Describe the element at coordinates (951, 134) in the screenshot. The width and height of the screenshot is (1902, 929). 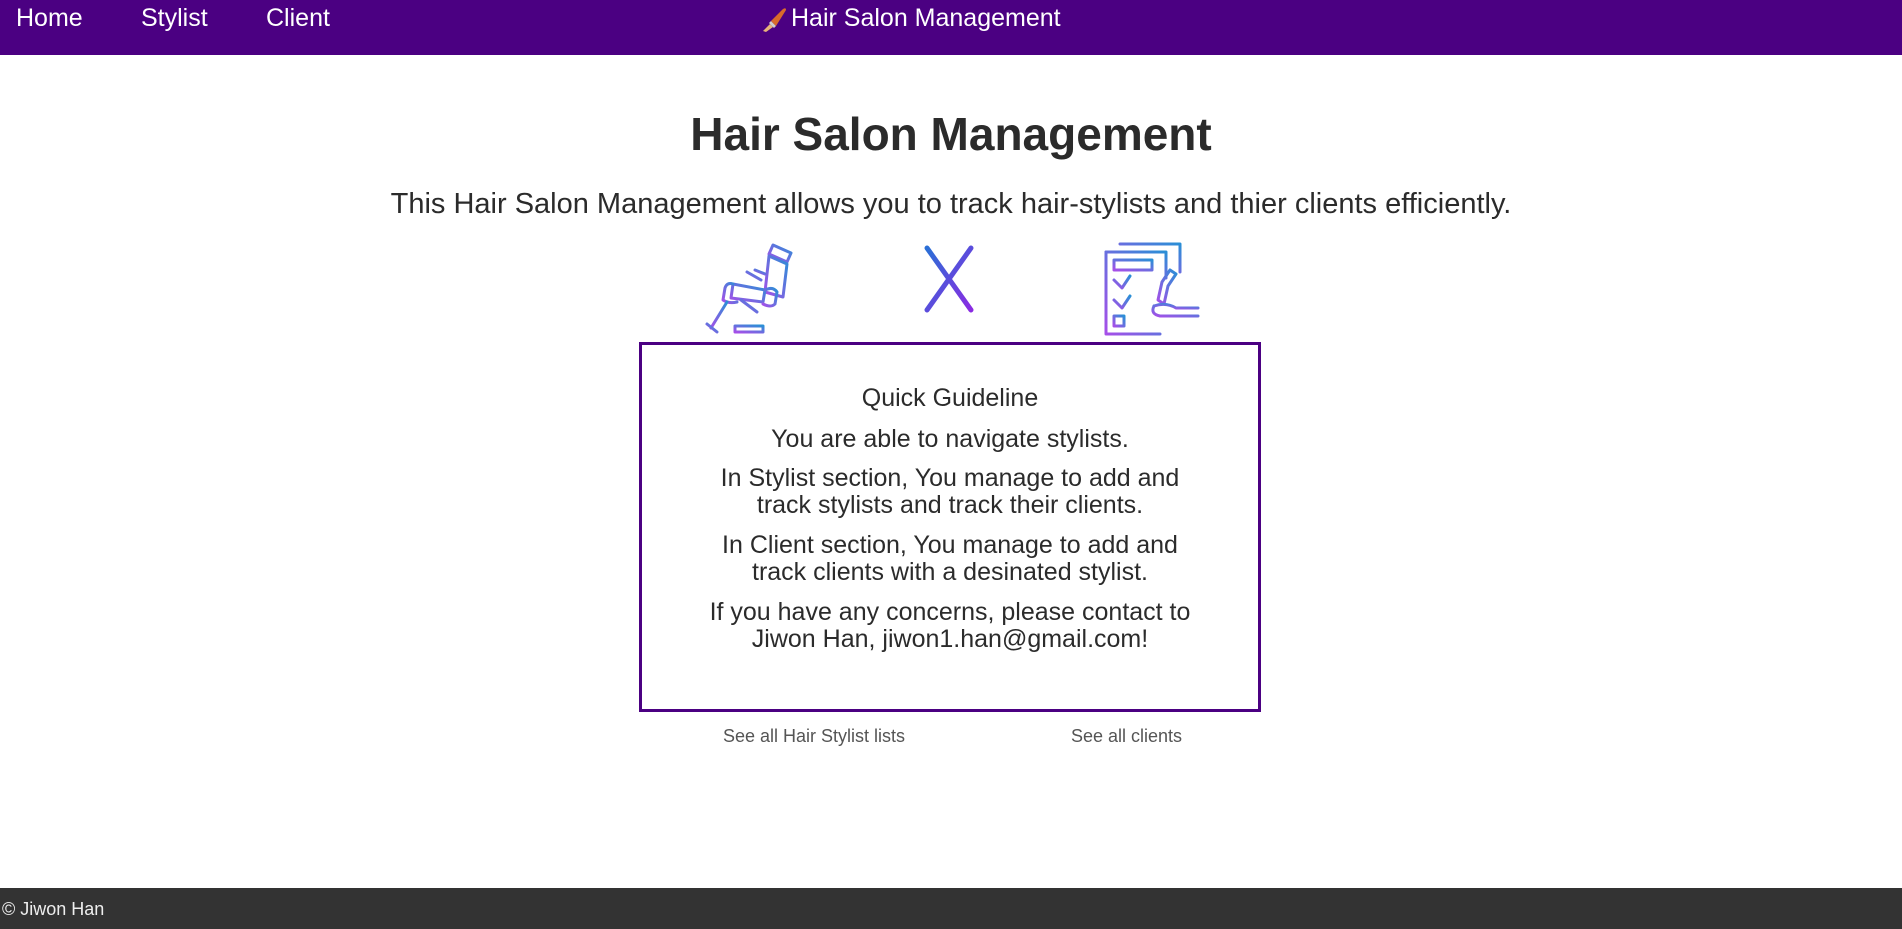
I see `page-title: Hair Salon Management` at that location.